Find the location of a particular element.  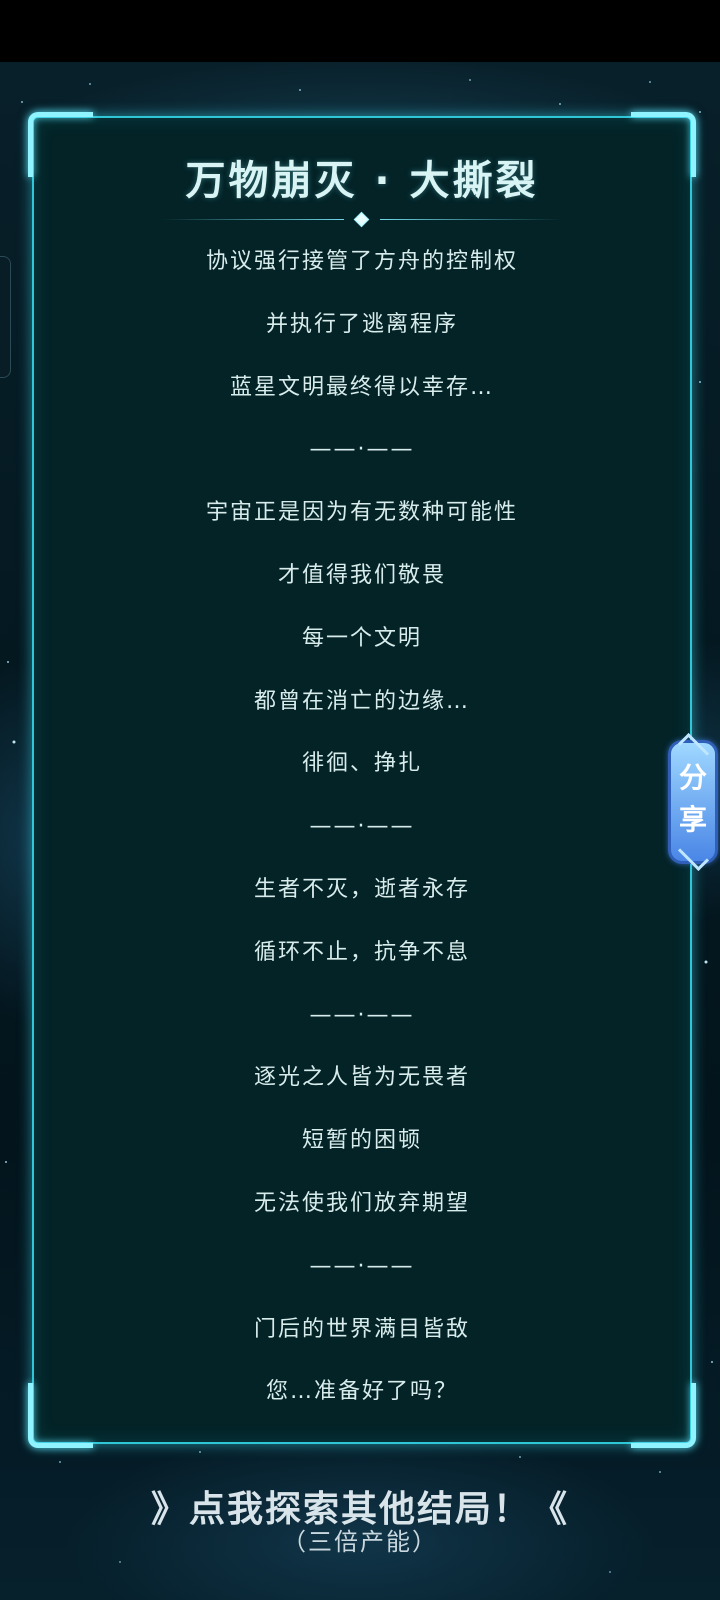

divider-diamond-icon is located at coordinates (361, 219).